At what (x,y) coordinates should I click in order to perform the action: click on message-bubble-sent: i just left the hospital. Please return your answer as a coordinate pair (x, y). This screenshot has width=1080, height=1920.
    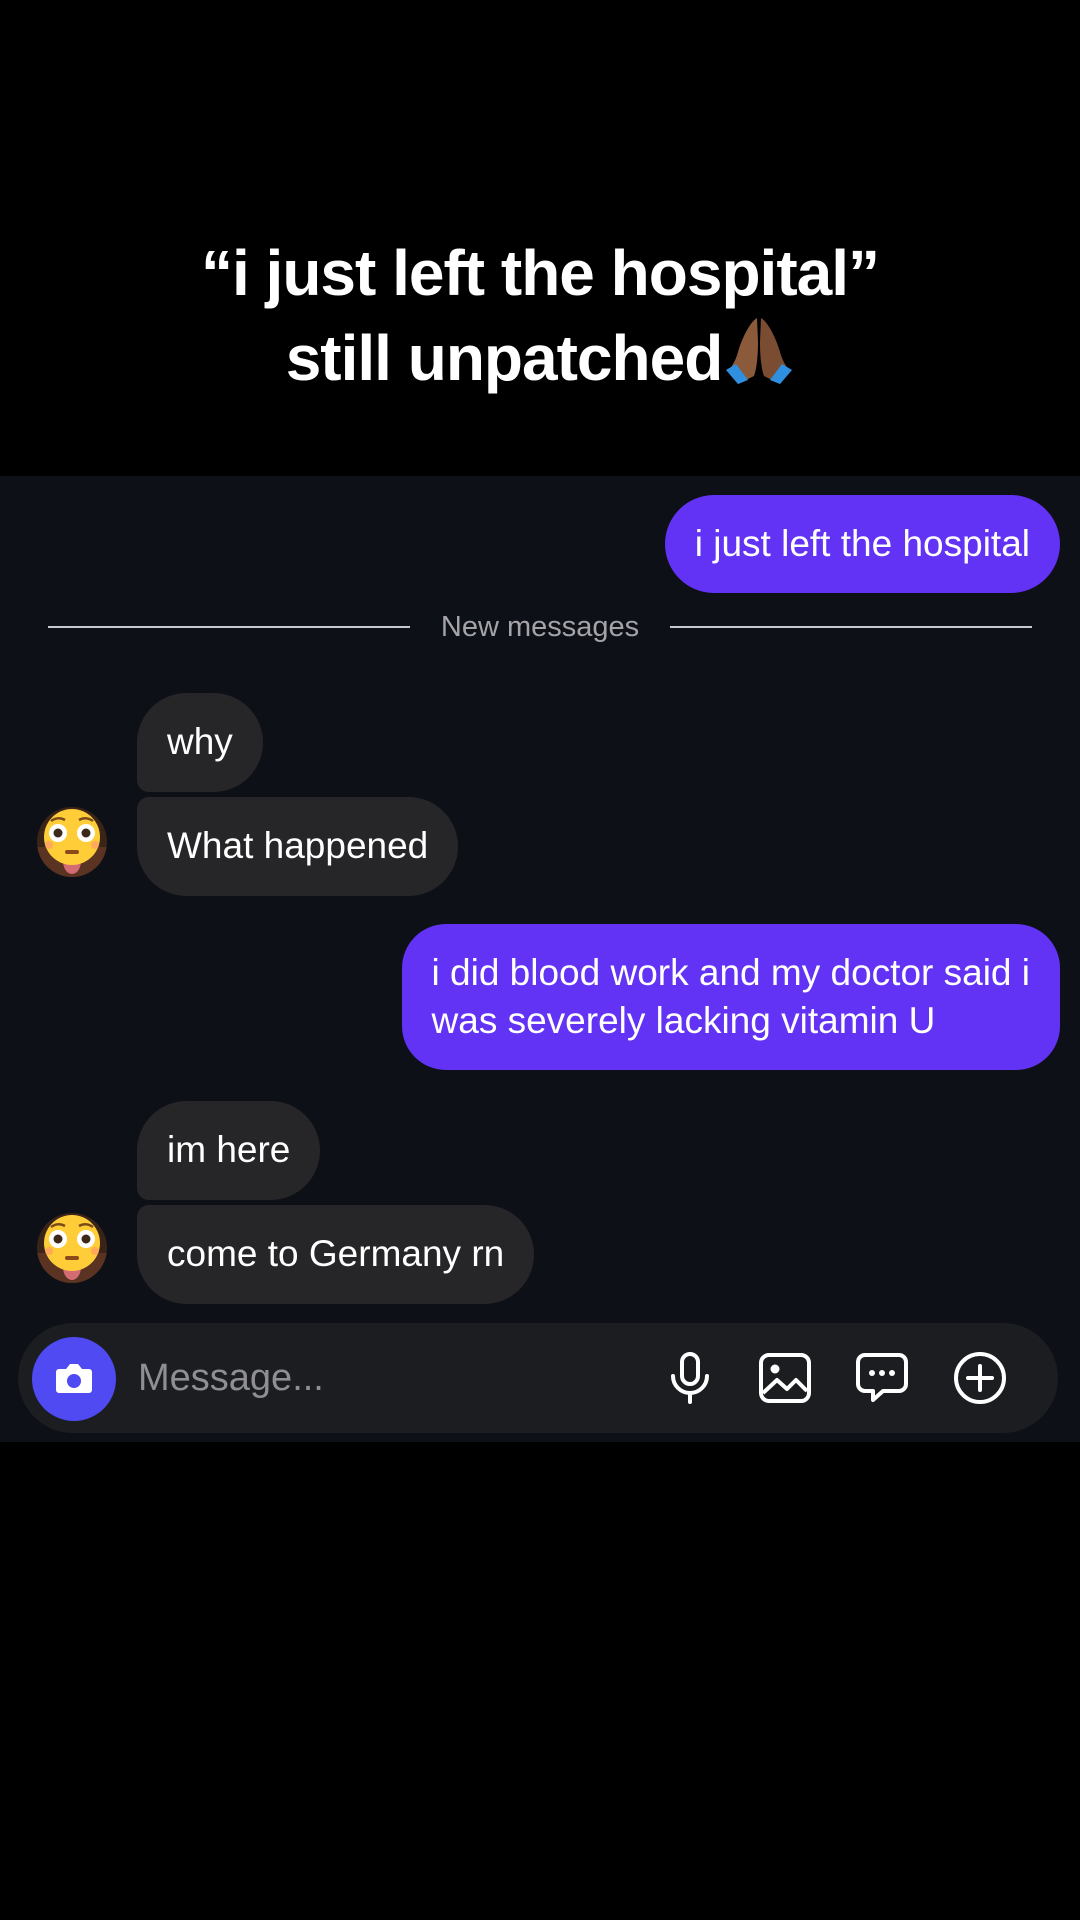
    Looking at the image, I should click on (862, 544).